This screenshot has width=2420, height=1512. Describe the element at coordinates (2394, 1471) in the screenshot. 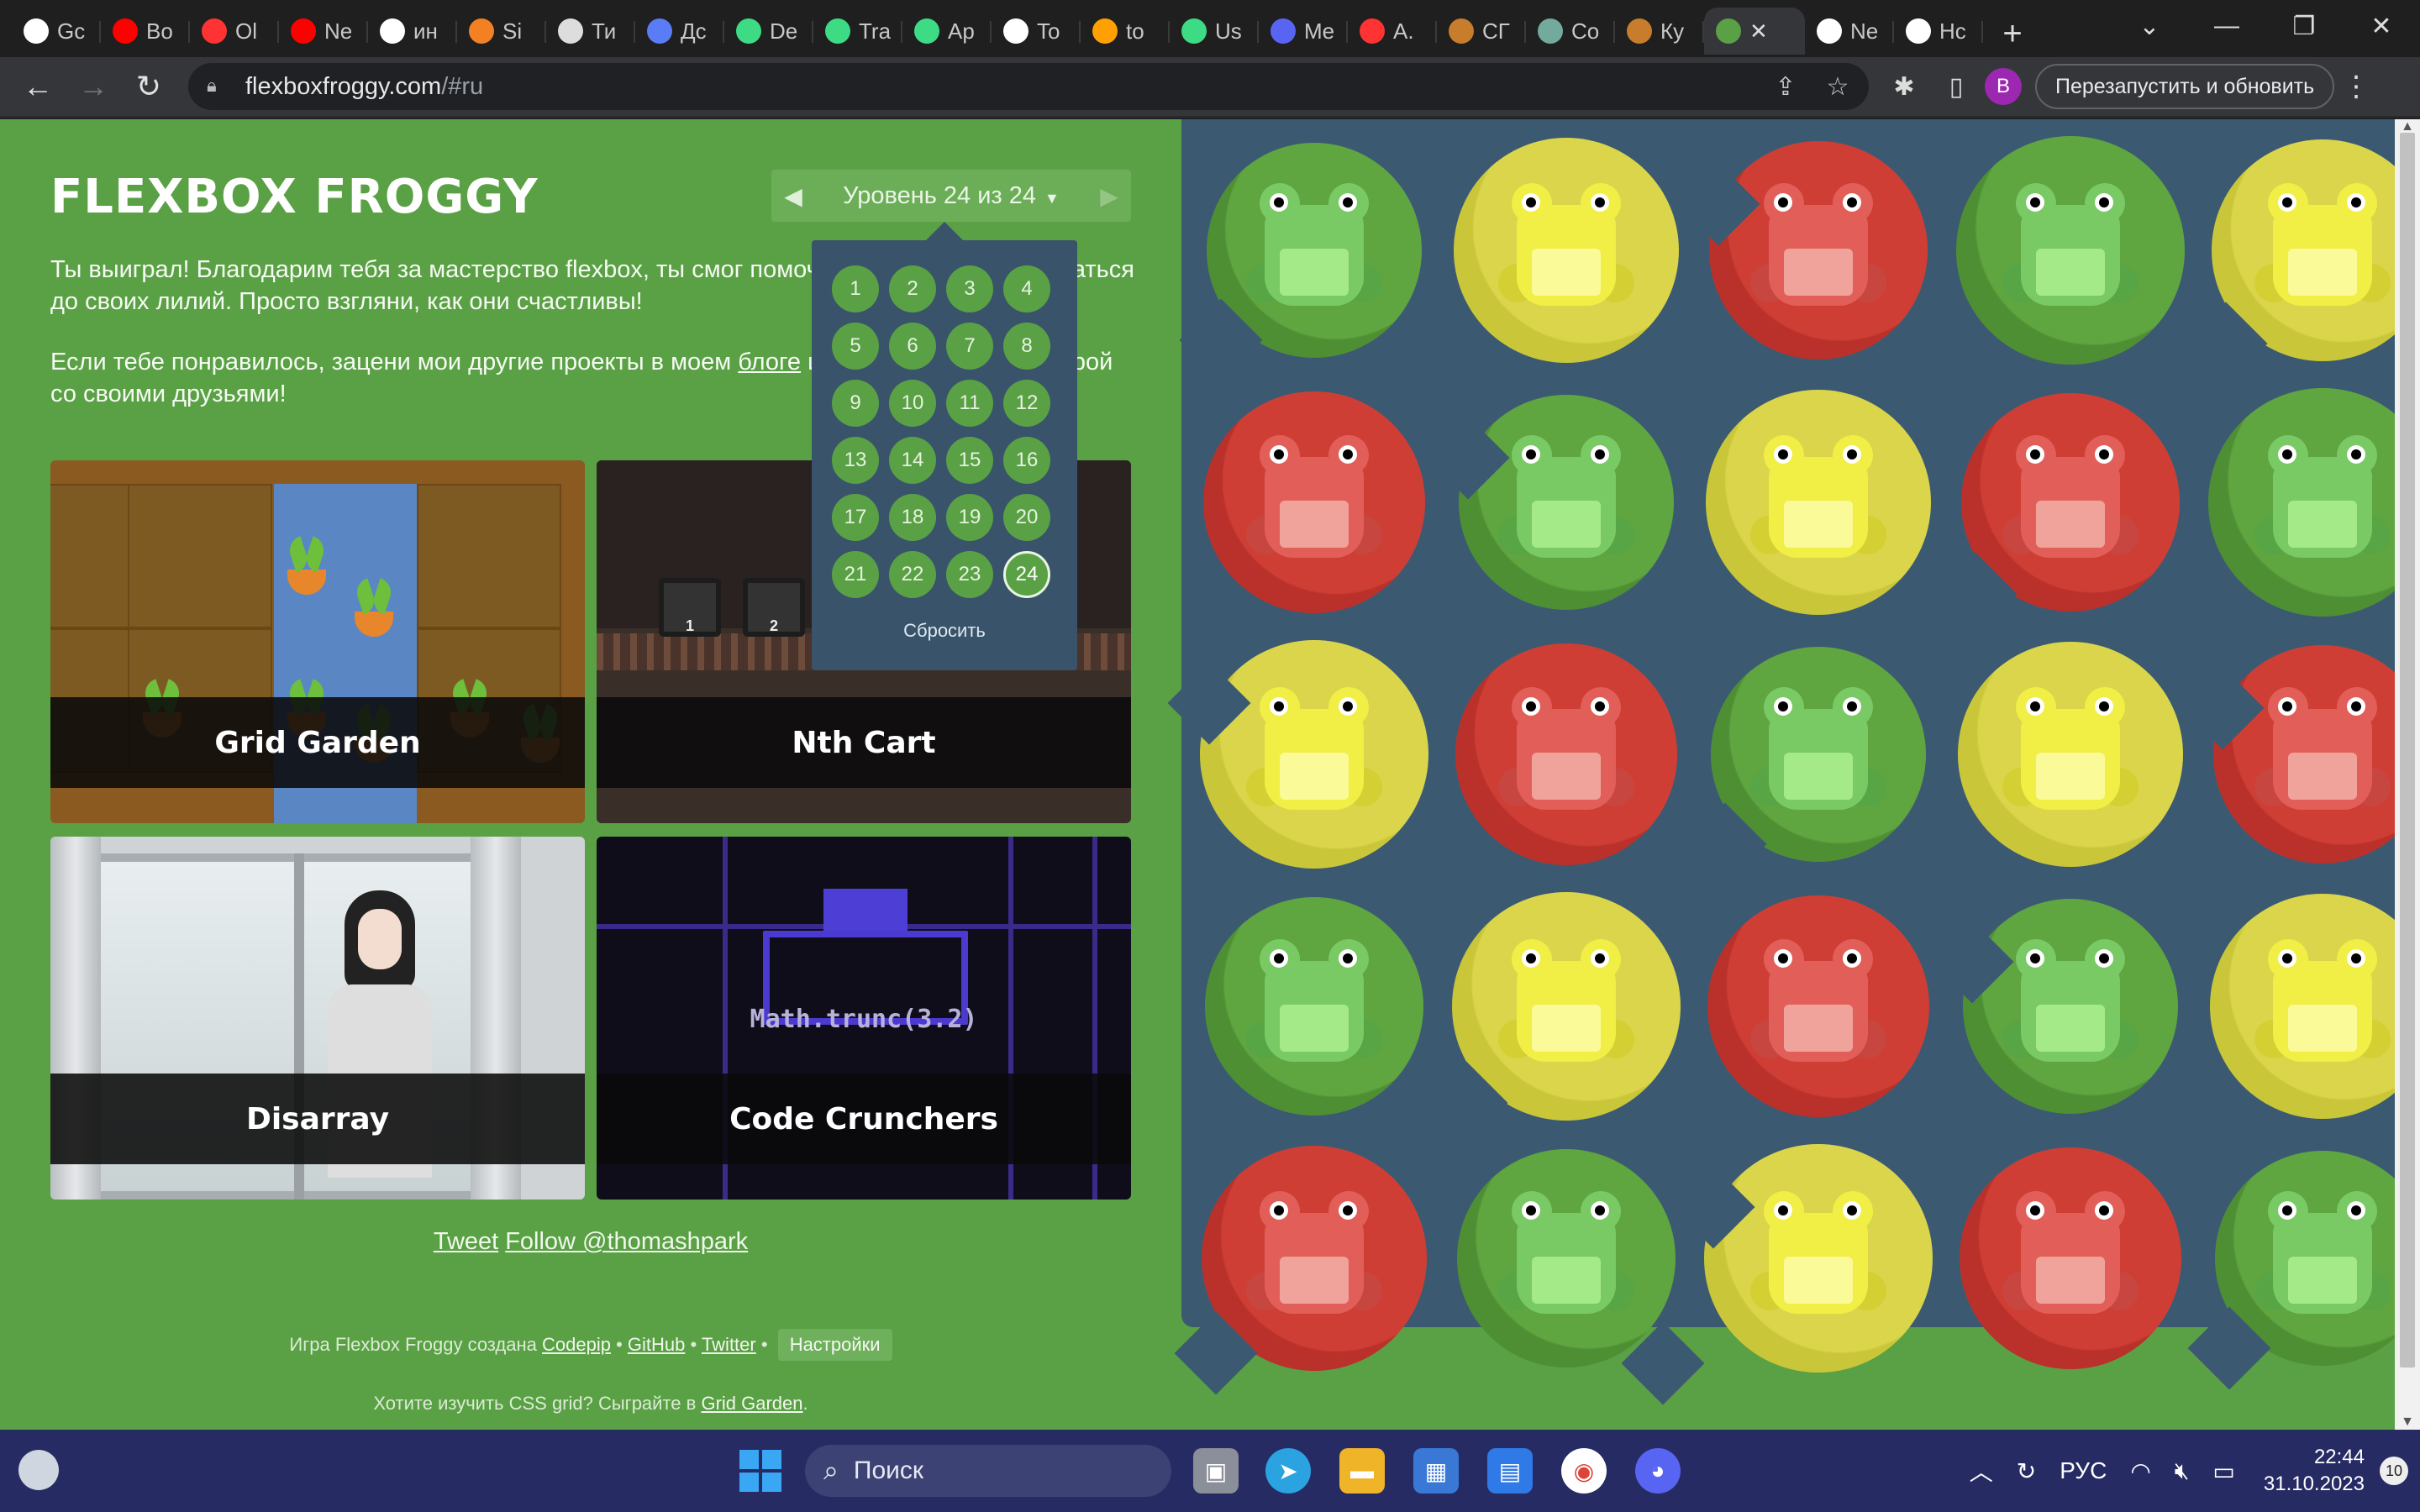

I see `notification-count-badge: 10` at that location.